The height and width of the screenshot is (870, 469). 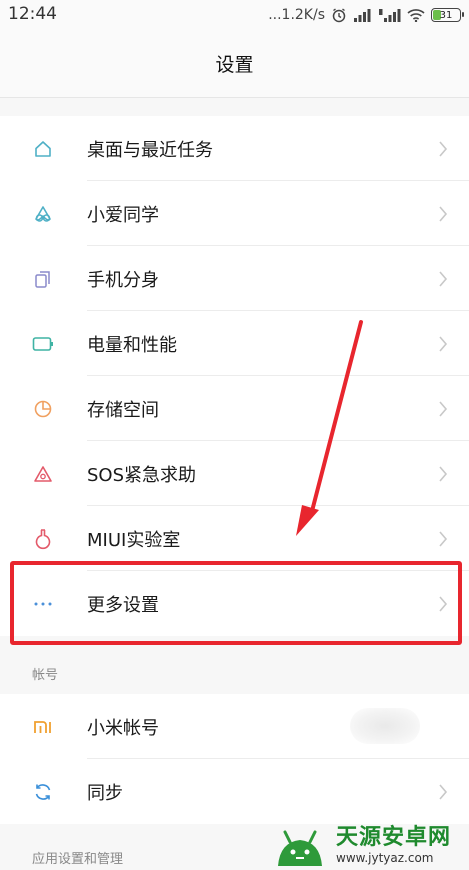 What do you see at coordinates (394, 837) in the screenshot?
I see `watermark-title: 天源安卓网` at bounding box center [394, 837].